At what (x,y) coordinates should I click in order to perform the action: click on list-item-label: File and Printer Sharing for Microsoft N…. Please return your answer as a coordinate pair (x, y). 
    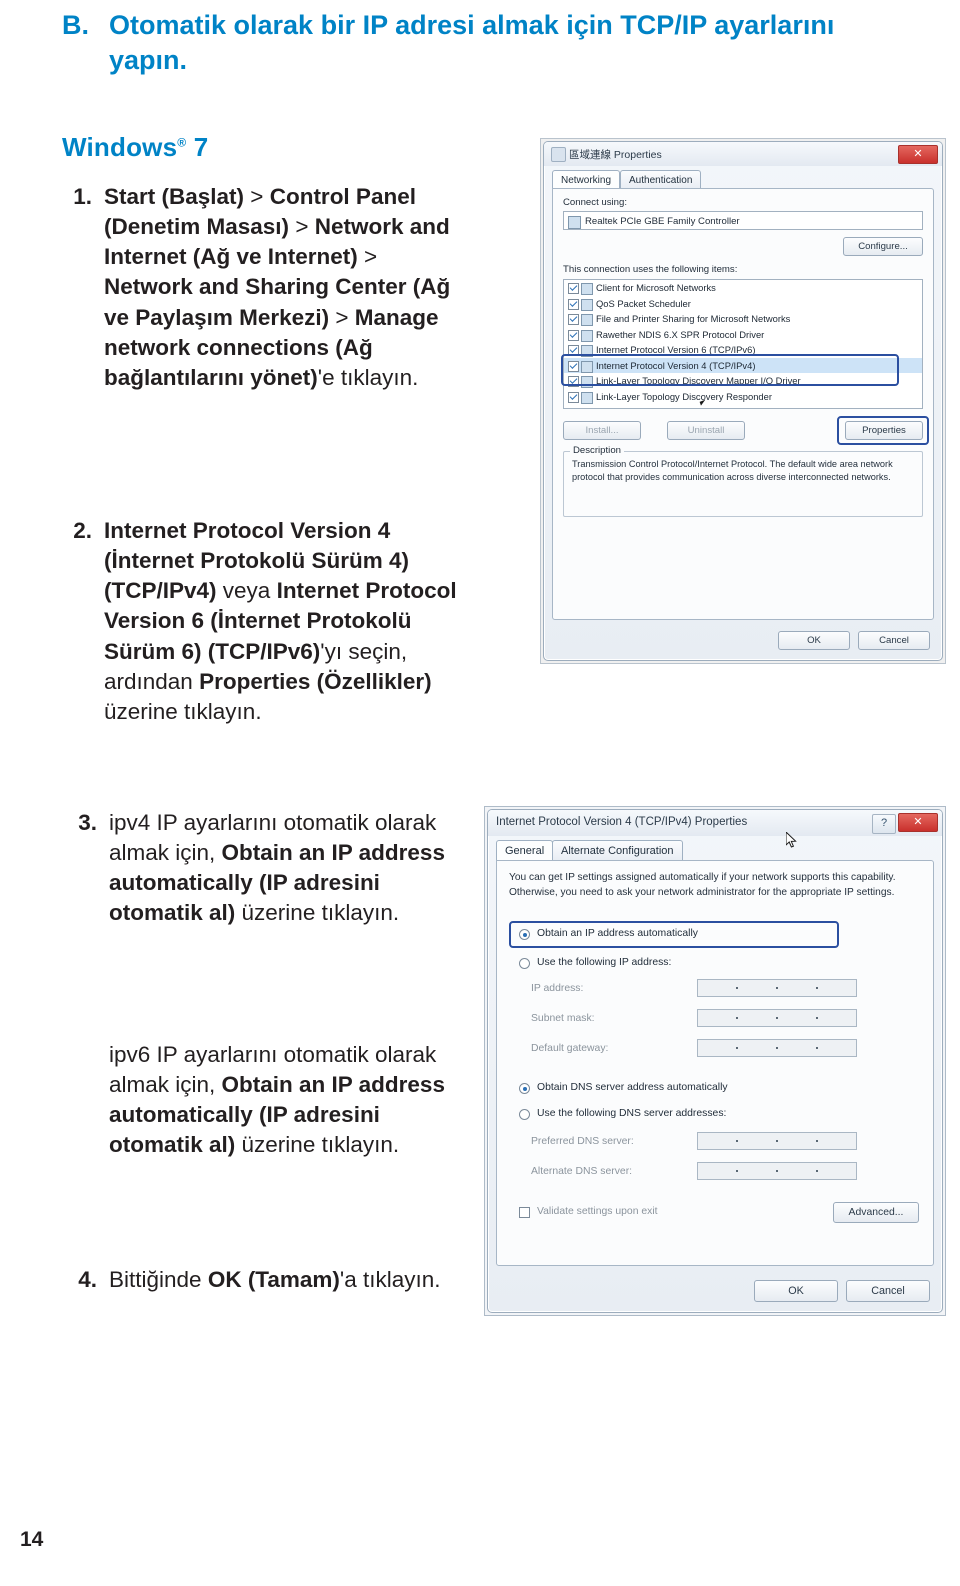
    Looking at the image, I should click on (693, 318).